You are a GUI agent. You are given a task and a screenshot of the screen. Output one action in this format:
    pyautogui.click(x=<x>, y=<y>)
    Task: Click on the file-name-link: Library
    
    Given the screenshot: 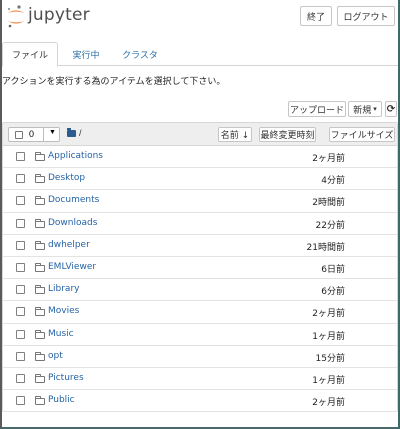 What is the action you would take?
    pyautogui.click(x=63, y=289)
    